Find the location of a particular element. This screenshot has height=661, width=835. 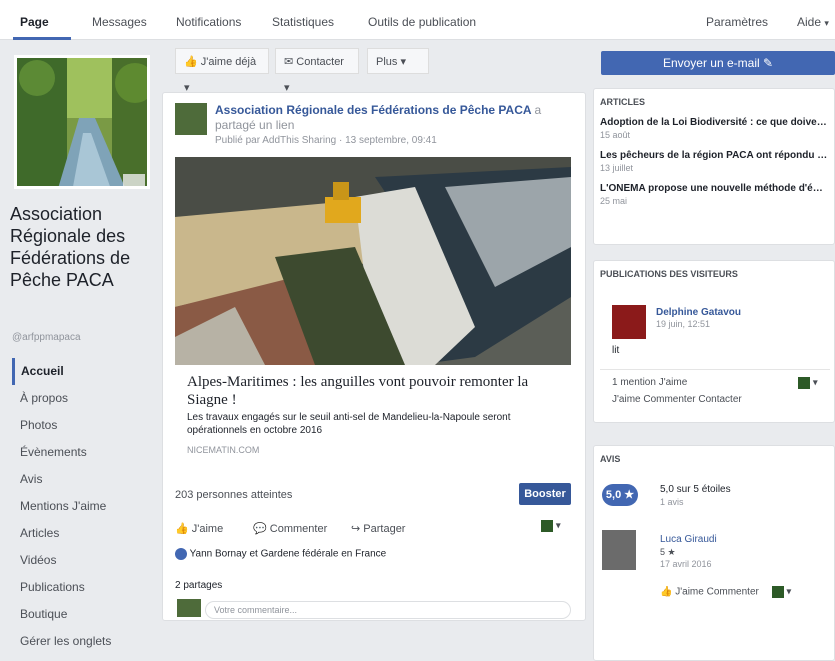

sidebar-item-videos: Vidéos is located at coordinates (85, 560).